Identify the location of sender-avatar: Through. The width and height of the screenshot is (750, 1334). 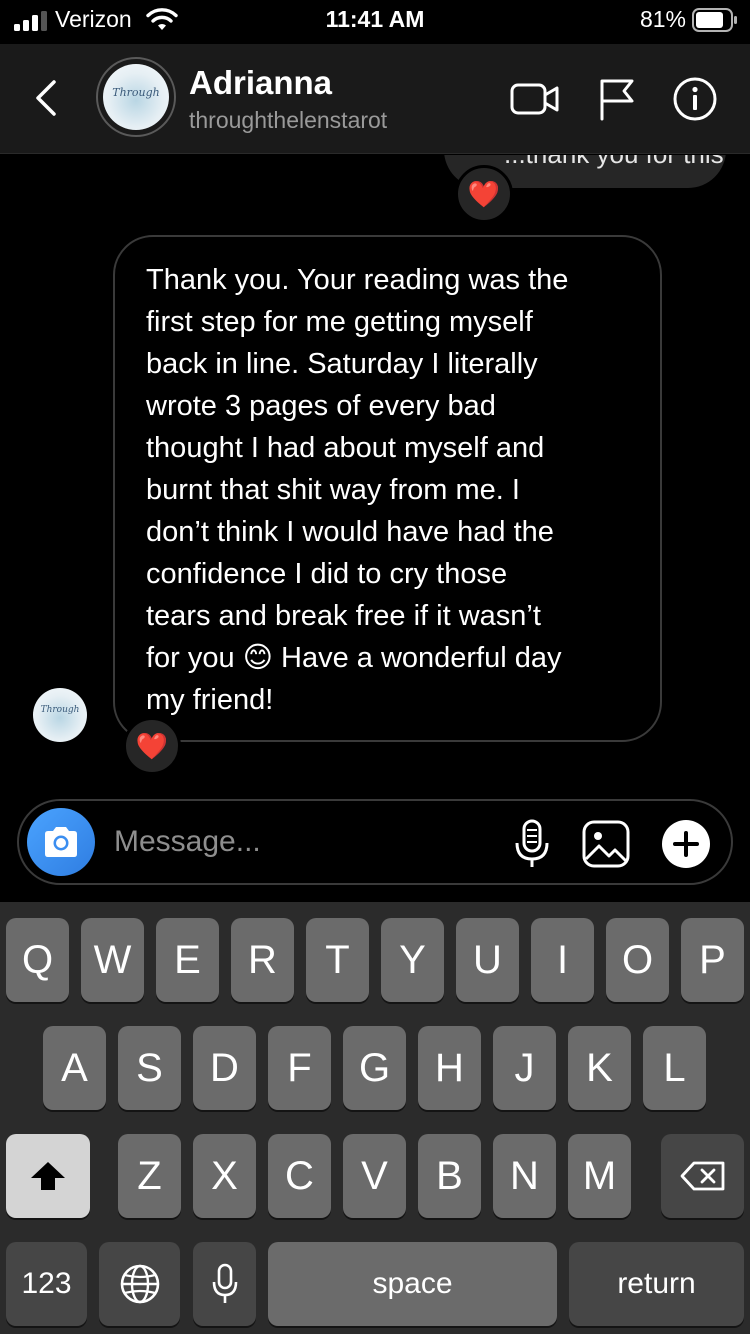
(60, 715).